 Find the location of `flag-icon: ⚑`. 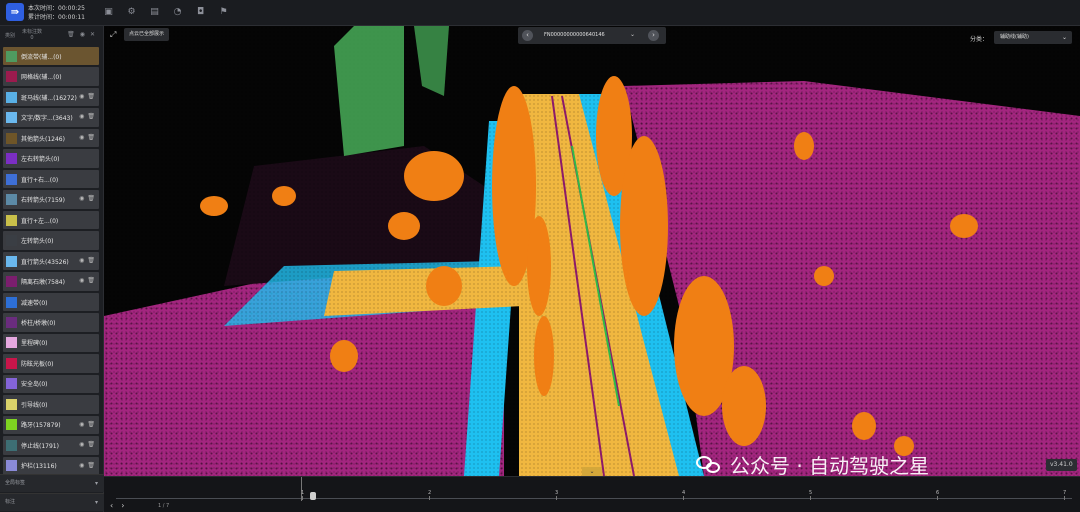

flag-icon: ⚑ is located at coordinates (223, 12).